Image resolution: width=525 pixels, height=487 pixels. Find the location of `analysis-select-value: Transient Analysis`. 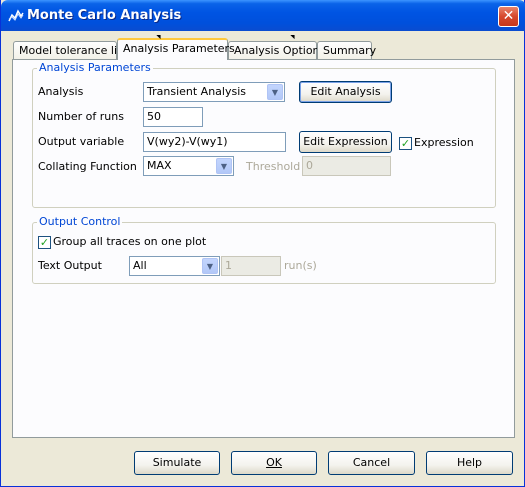

analysis-select-value: Transient Analysis is located at coordinates (196, 91).